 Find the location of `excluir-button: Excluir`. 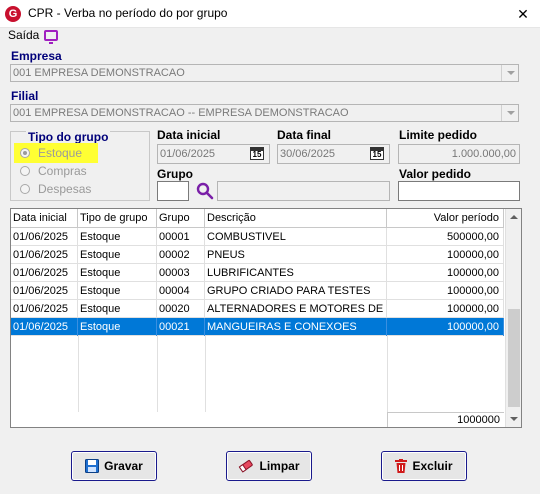

excluir-button: Excluir is located at coordinates (424, 466).